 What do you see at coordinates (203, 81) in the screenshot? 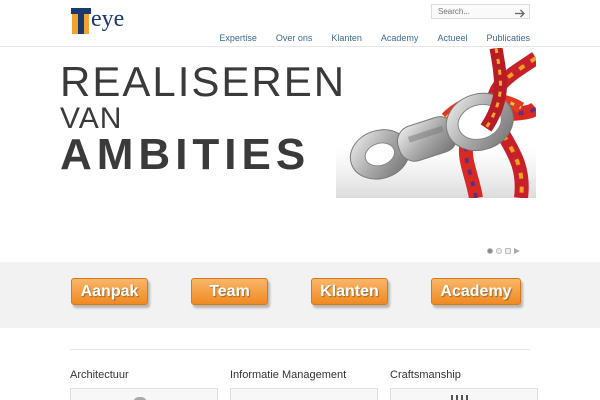
I see `hero-line-1: REALISEREN` at bounding box center [203, 81].